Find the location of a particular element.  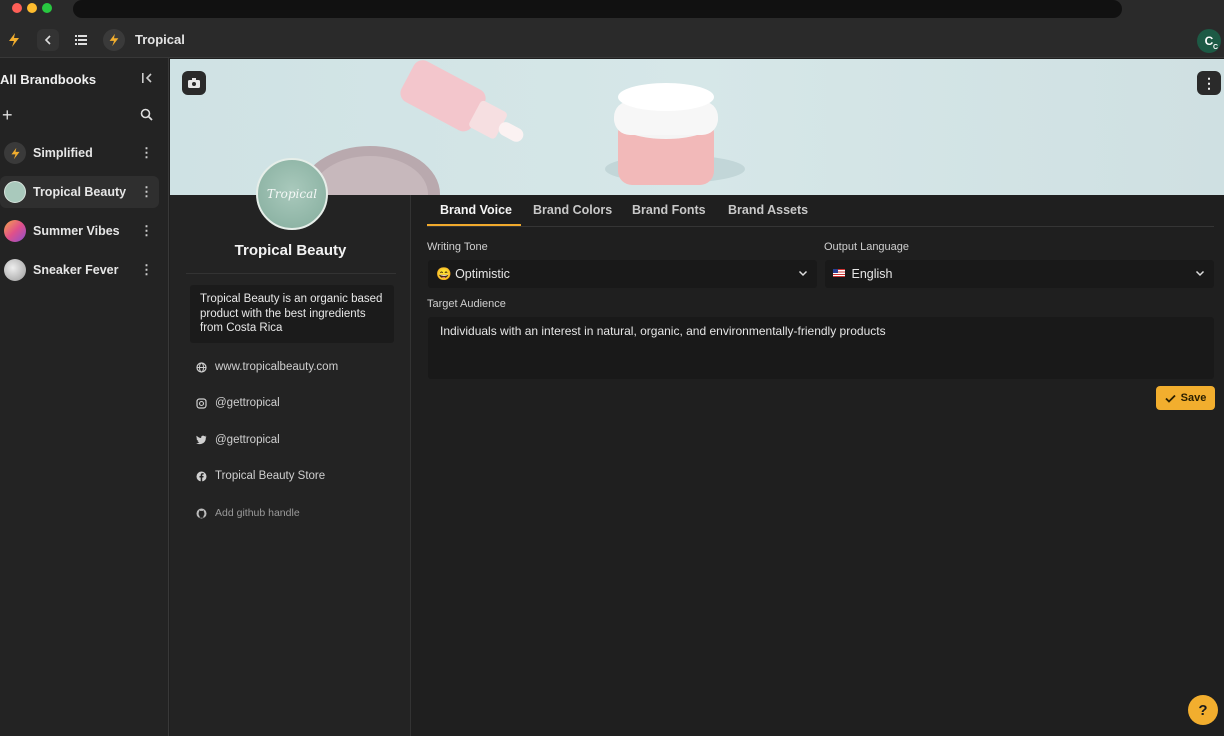

sidebar-item-sneaker-fever: Sneaker Fever ⋮ is located at coordinates (79, 270).